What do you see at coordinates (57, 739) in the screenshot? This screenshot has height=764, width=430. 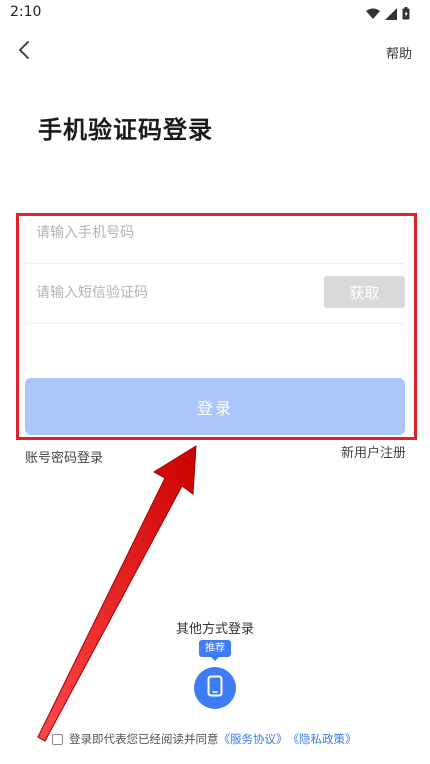 I see `agreement-checkbox` at bounding box center [57, 739].